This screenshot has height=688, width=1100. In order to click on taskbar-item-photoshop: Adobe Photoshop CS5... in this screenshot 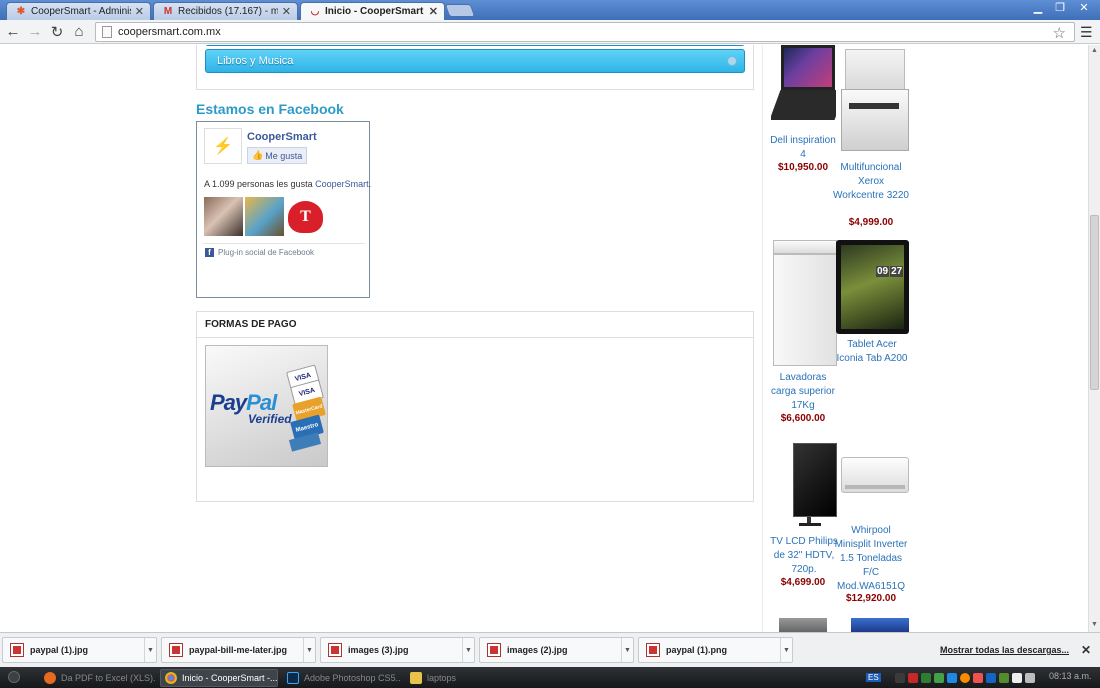, I will do `click(342, 678)`.